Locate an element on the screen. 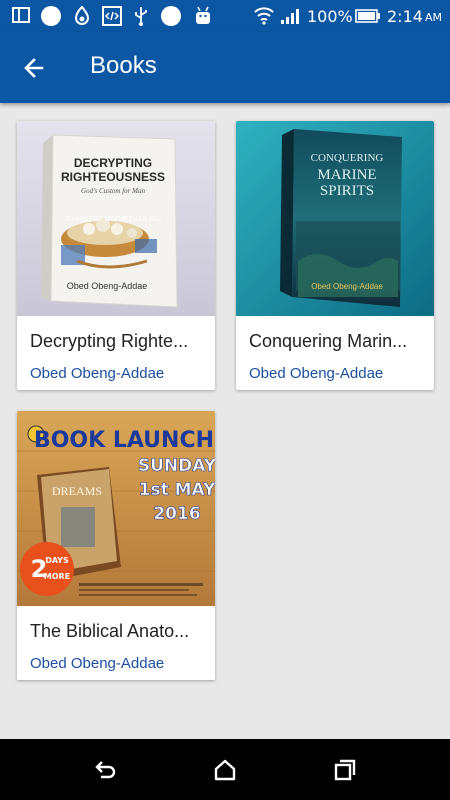 The width and height of the screenshot is (450, 800). code-icon is located at coordinates (112, 16).